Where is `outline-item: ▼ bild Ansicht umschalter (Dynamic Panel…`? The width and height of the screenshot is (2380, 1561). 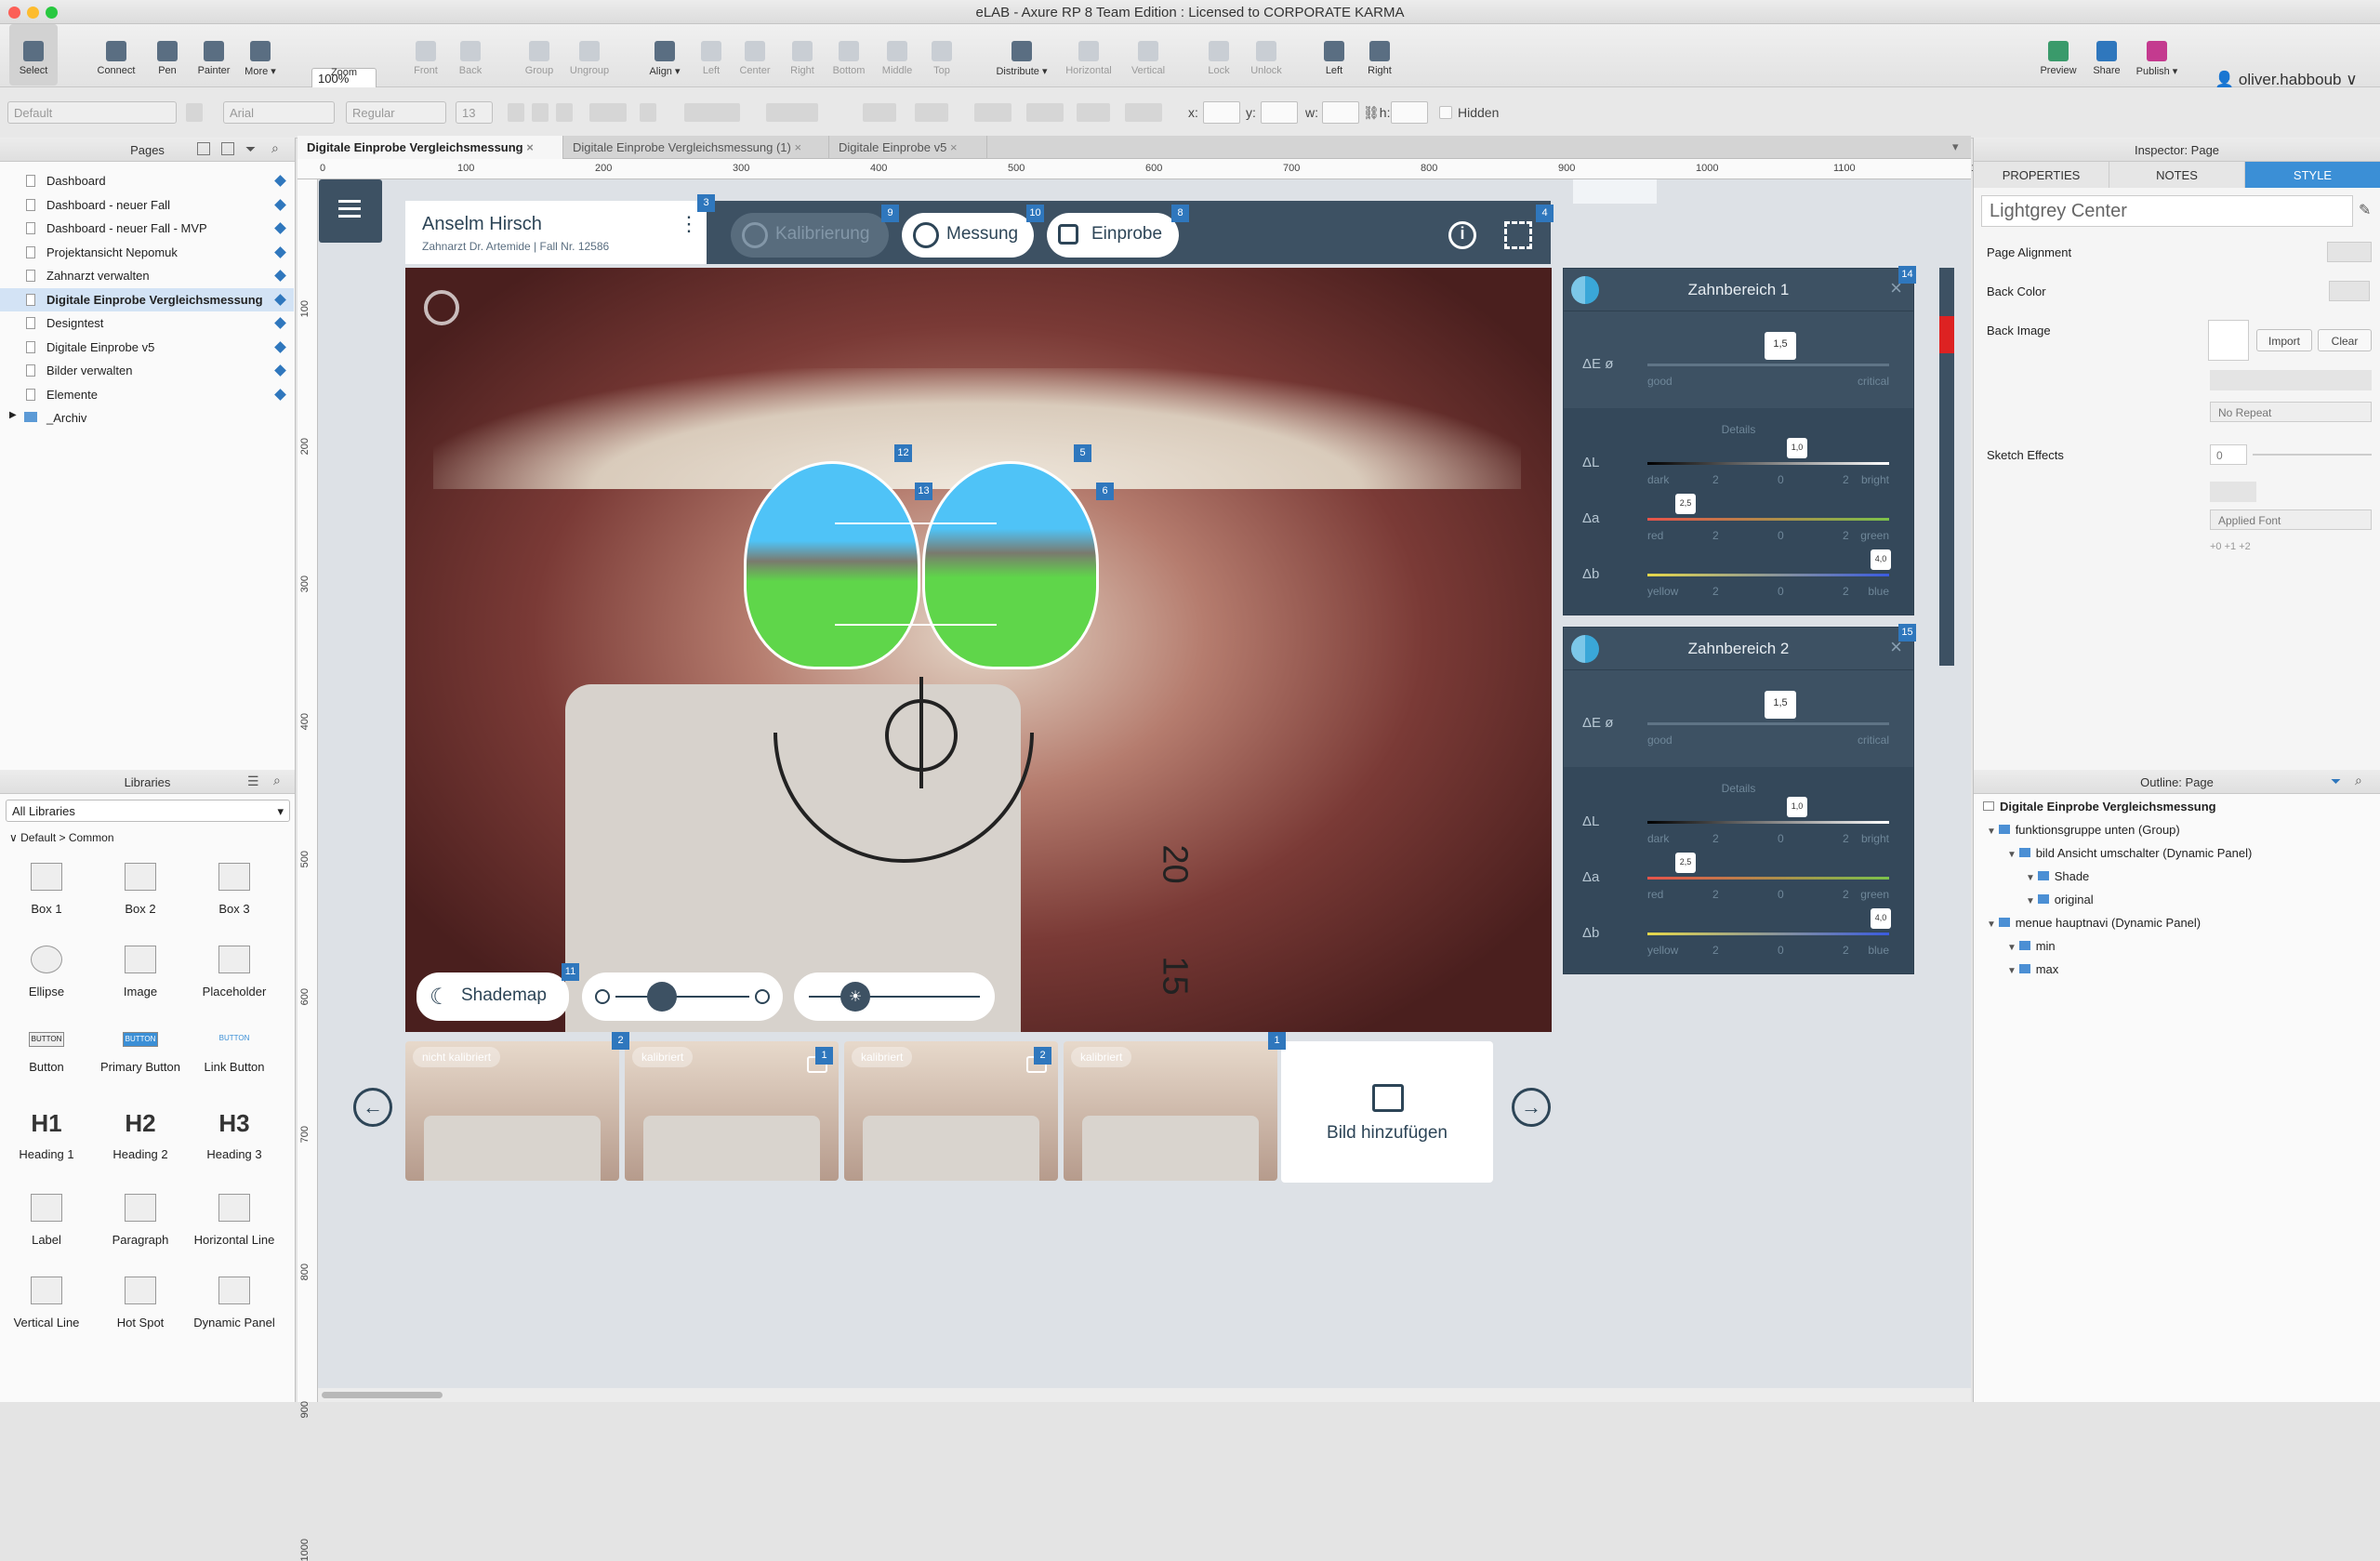
outline-item: ▼ bild Ansicht umschalter (Dynamic Panel… is located at coordinates (2129, 857).